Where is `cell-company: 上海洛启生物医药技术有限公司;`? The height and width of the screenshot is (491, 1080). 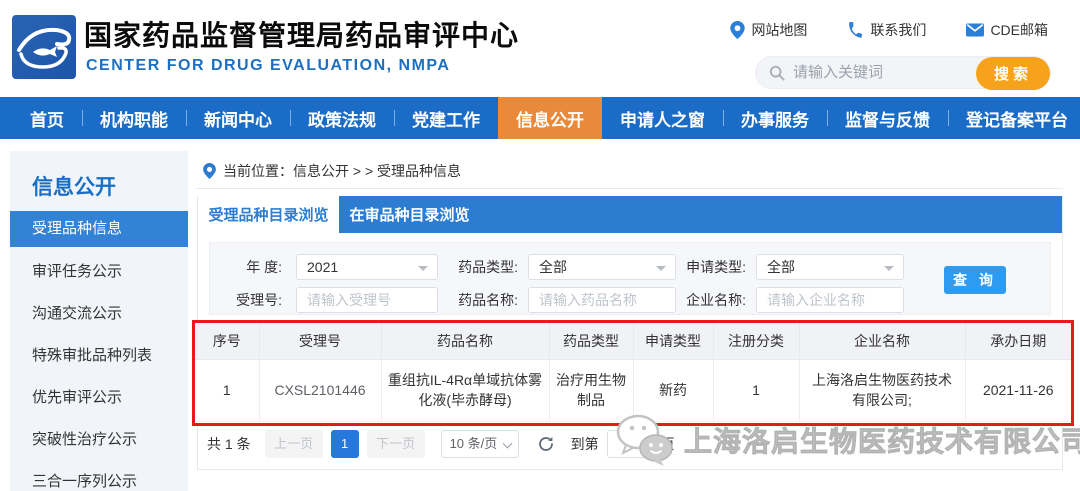
cell-company: 上海洛启生物医药技术有限公司; is located at coordinates (882, 390).